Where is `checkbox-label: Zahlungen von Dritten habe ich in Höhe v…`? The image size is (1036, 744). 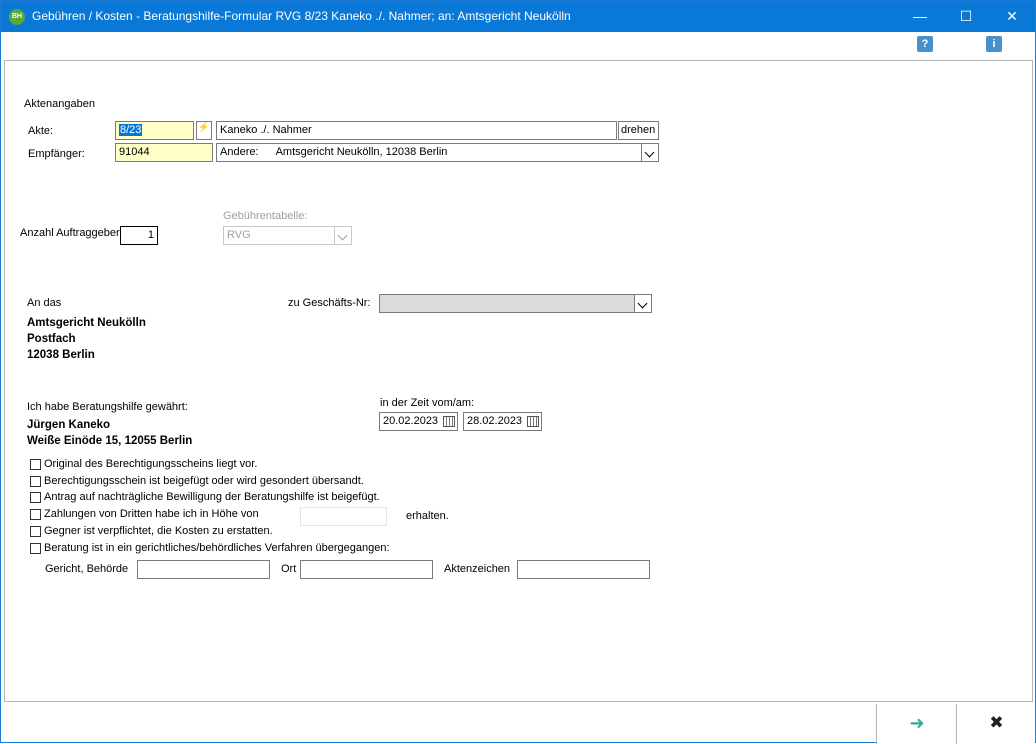
checkbox-label: Zahlungen von Dritten habe ich in Höhe v… is located at coordinates (151, 514).